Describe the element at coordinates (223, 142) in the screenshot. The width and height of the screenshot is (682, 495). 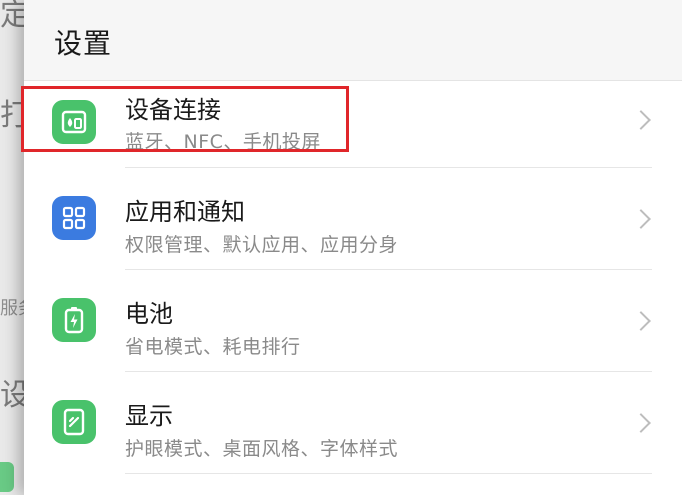
I see `settings-item-sublabel: 蓝牙、NFC、手机投屏` at that location.